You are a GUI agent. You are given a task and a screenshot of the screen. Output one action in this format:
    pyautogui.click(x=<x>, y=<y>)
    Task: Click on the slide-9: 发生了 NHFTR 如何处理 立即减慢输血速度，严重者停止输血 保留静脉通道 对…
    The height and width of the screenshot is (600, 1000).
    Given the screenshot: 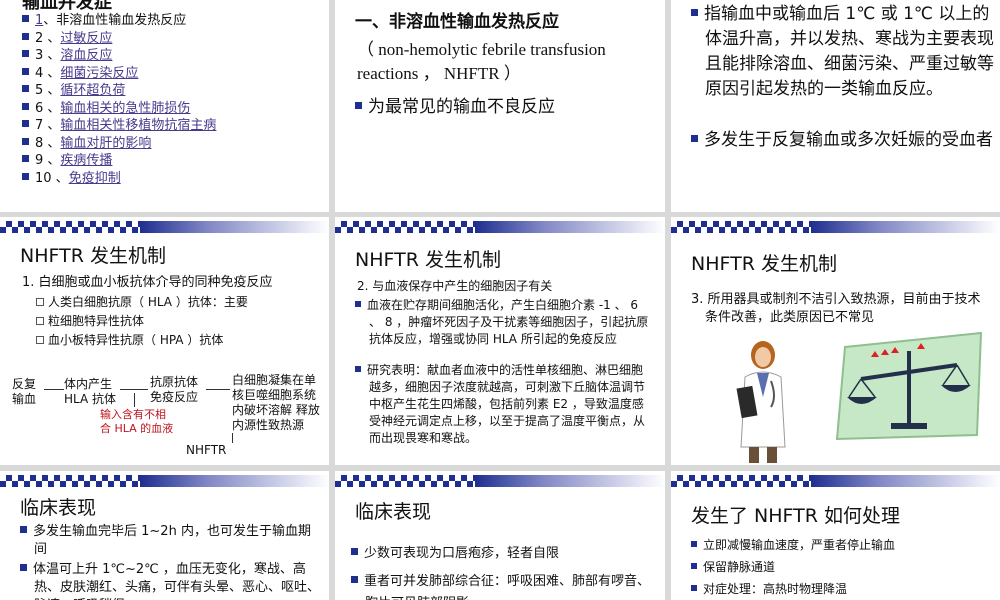 What is the action you would take?
    pyautogui.click(x=835, y=535)
    